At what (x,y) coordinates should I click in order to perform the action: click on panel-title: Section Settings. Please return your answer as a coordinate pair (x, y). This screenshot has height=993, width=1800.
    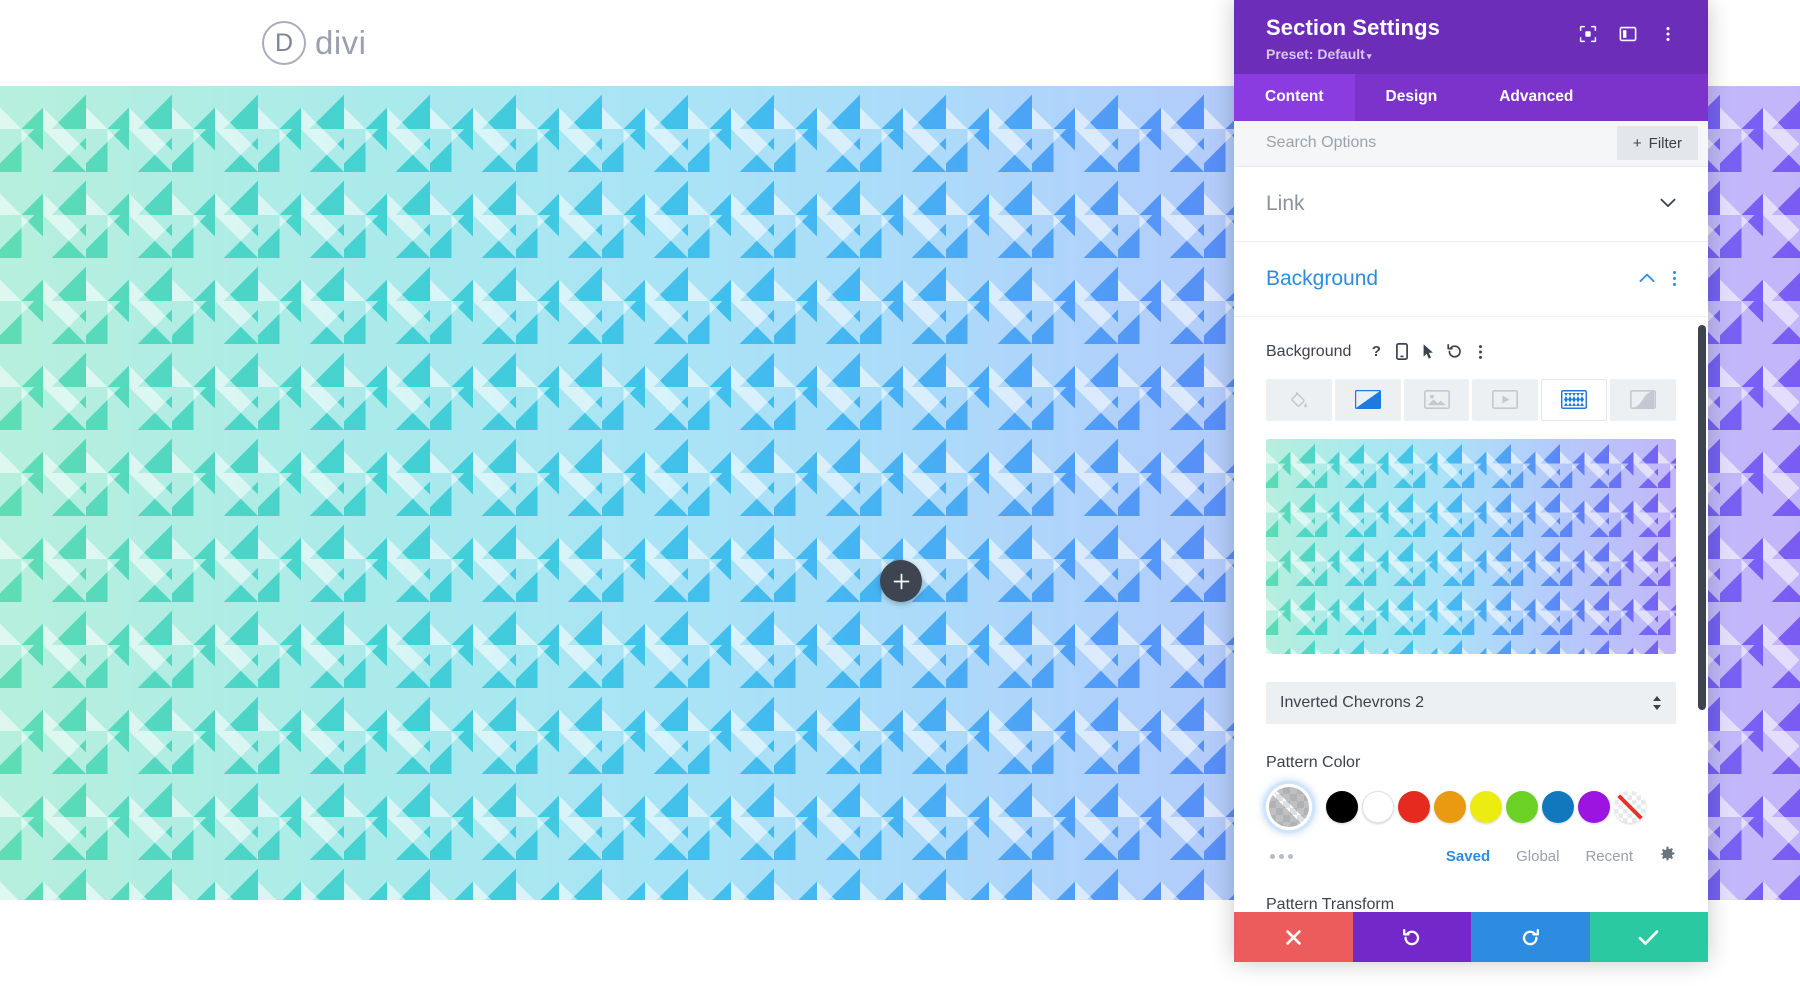
    Looking at the image, I should click on (1353, 27).